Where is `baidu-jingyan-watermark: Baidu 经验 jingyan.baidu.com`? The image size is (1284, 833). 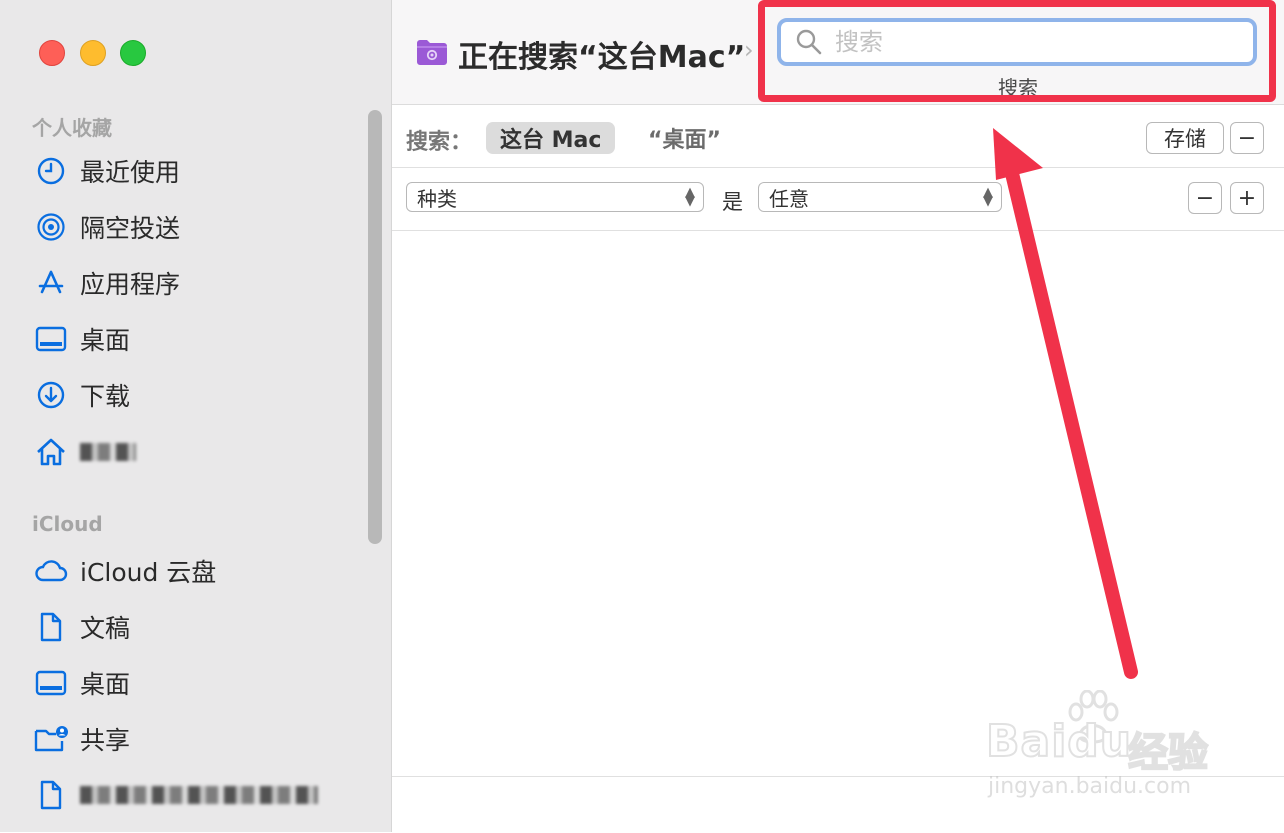
baidu-jingyan-watermark: Baidu 经验 jingyan.baidu.com is located at coordinates (1110, 750).